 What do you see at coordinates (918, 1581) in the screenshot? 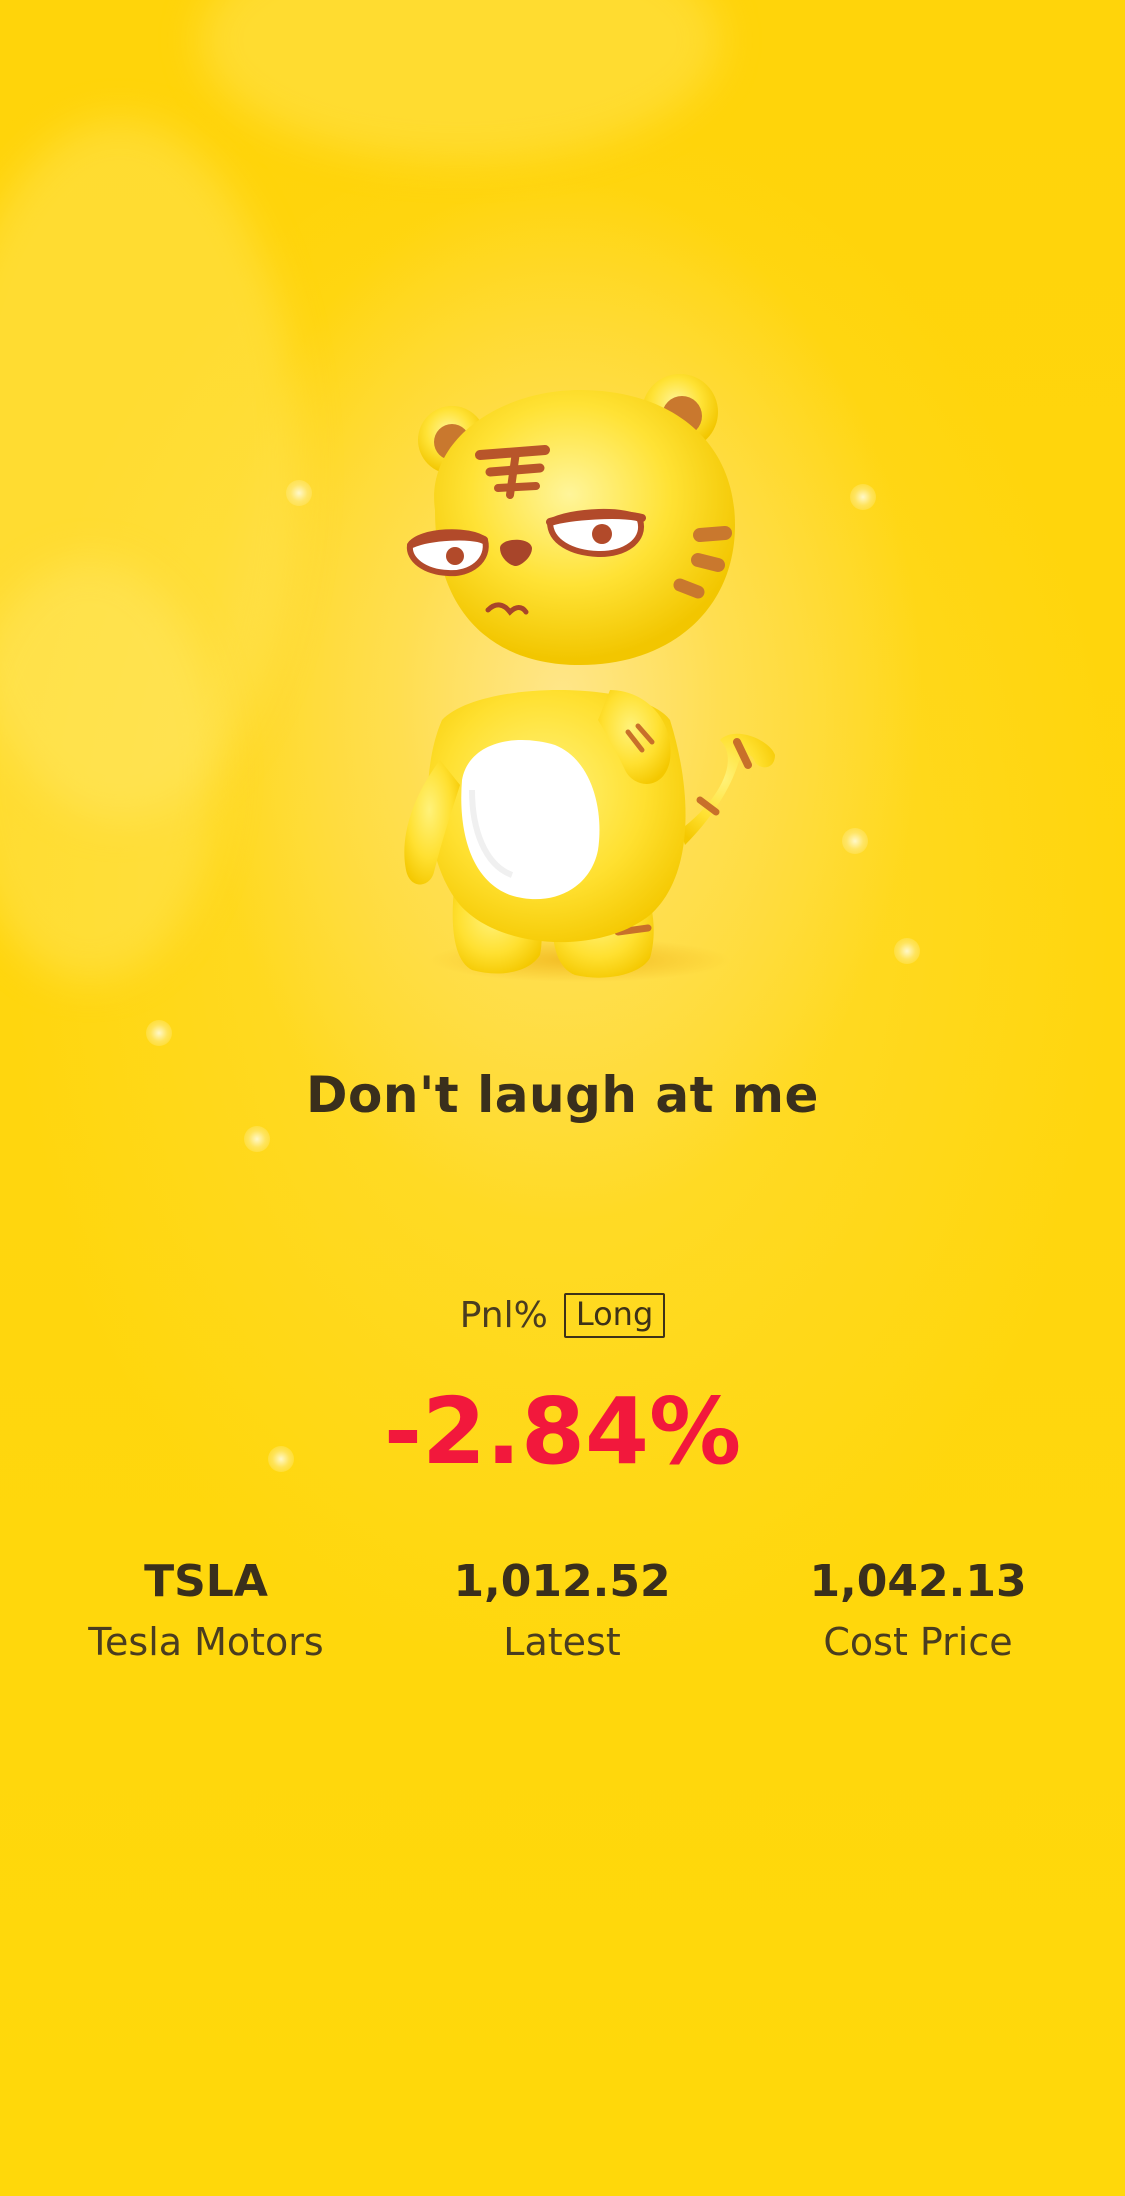
I see `cost-price: 1,042.13` at bounding box center [918, 1581].